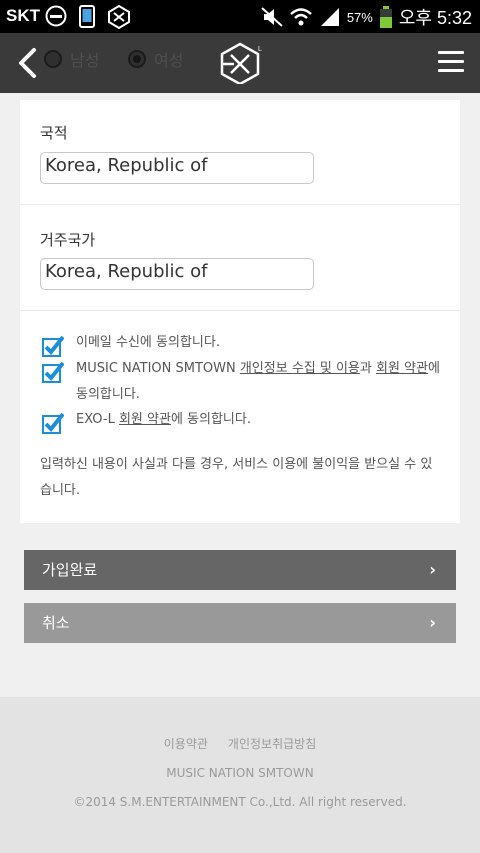  What do you see at coordinates (53, 59) in the screenshot?
I see `radio-male` at bounding box center [53, 59].